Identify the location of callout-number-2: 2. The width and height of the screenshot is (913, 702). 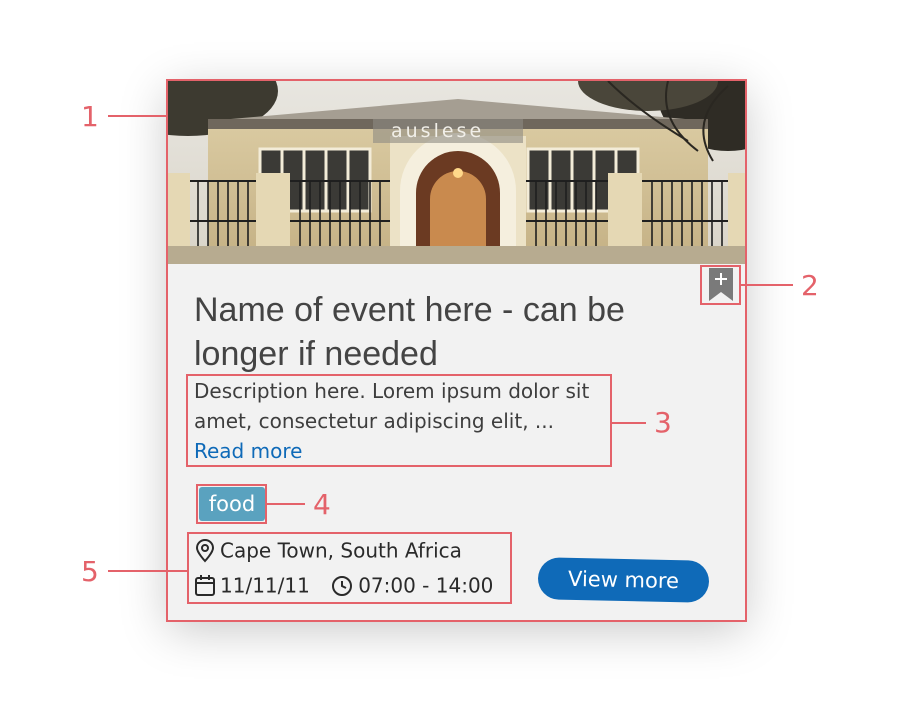
(810, 285).